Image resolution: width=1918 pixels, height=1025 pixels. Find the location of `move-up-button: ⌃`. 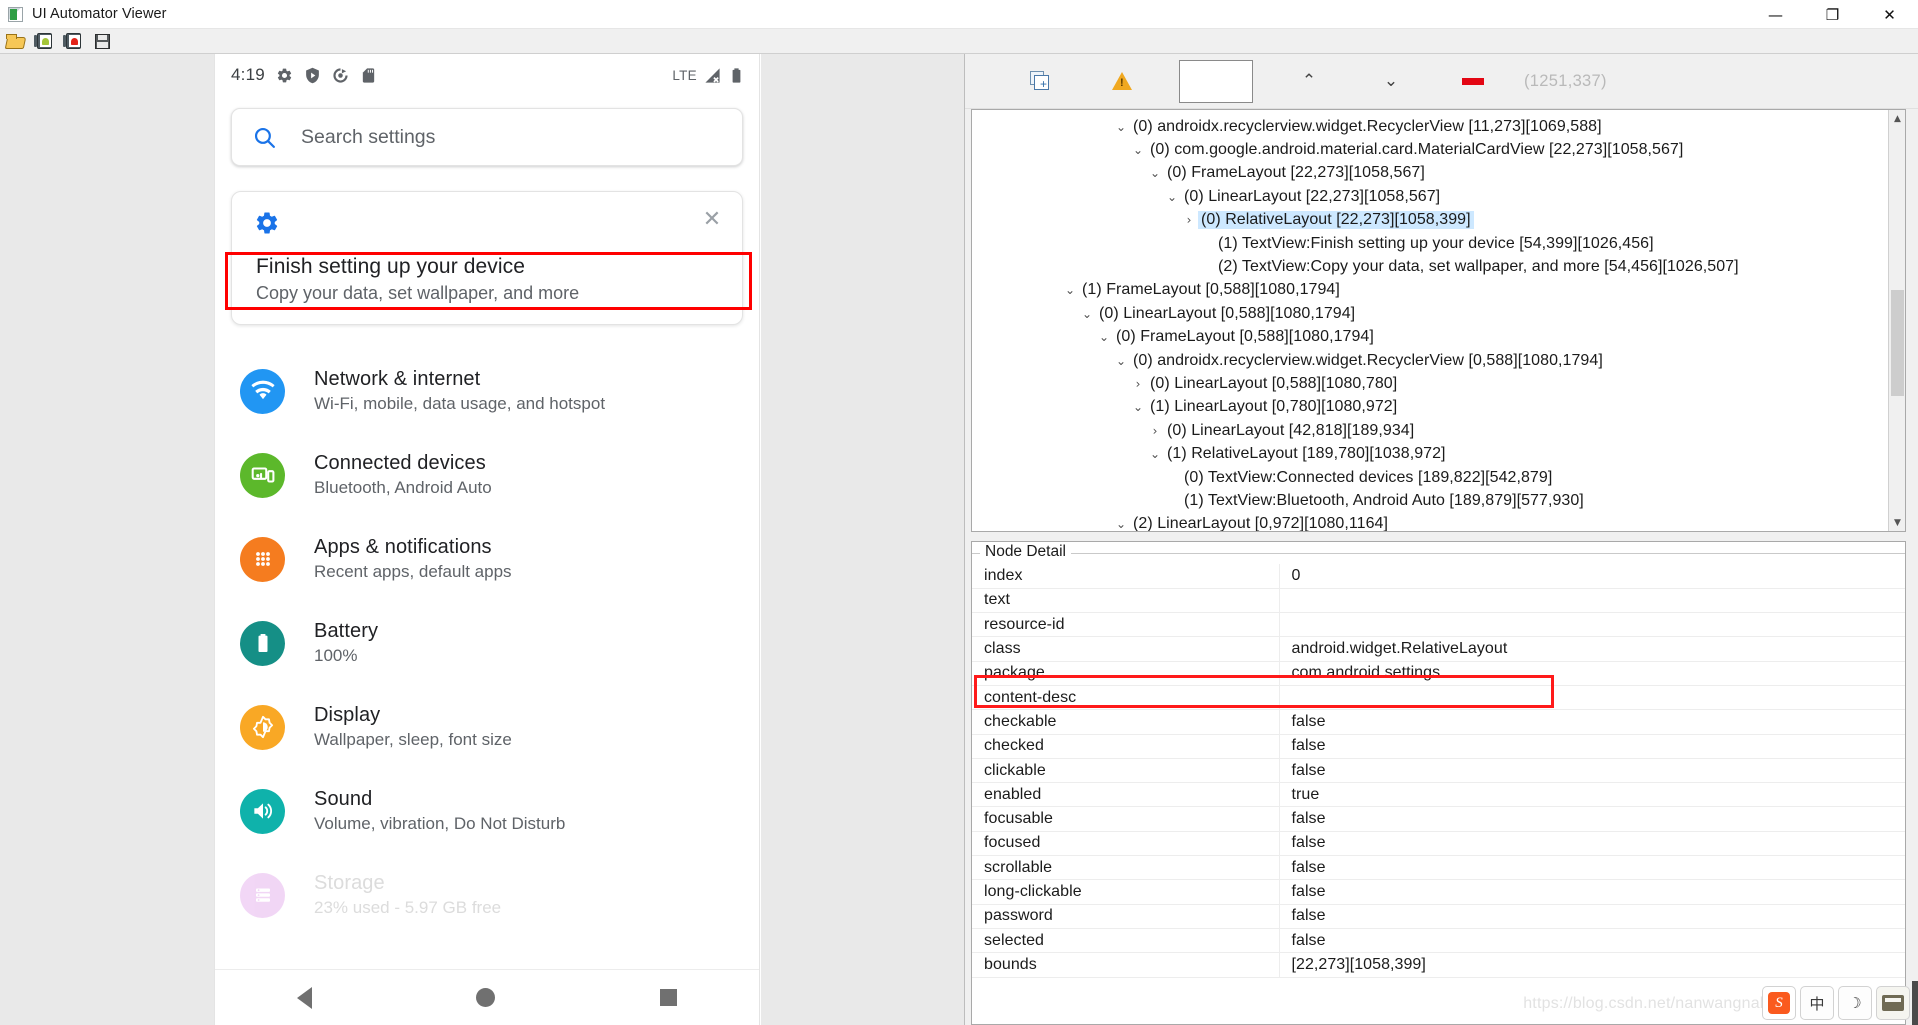

move-up-button: ⌃ is located at coordinates (1309, 81).